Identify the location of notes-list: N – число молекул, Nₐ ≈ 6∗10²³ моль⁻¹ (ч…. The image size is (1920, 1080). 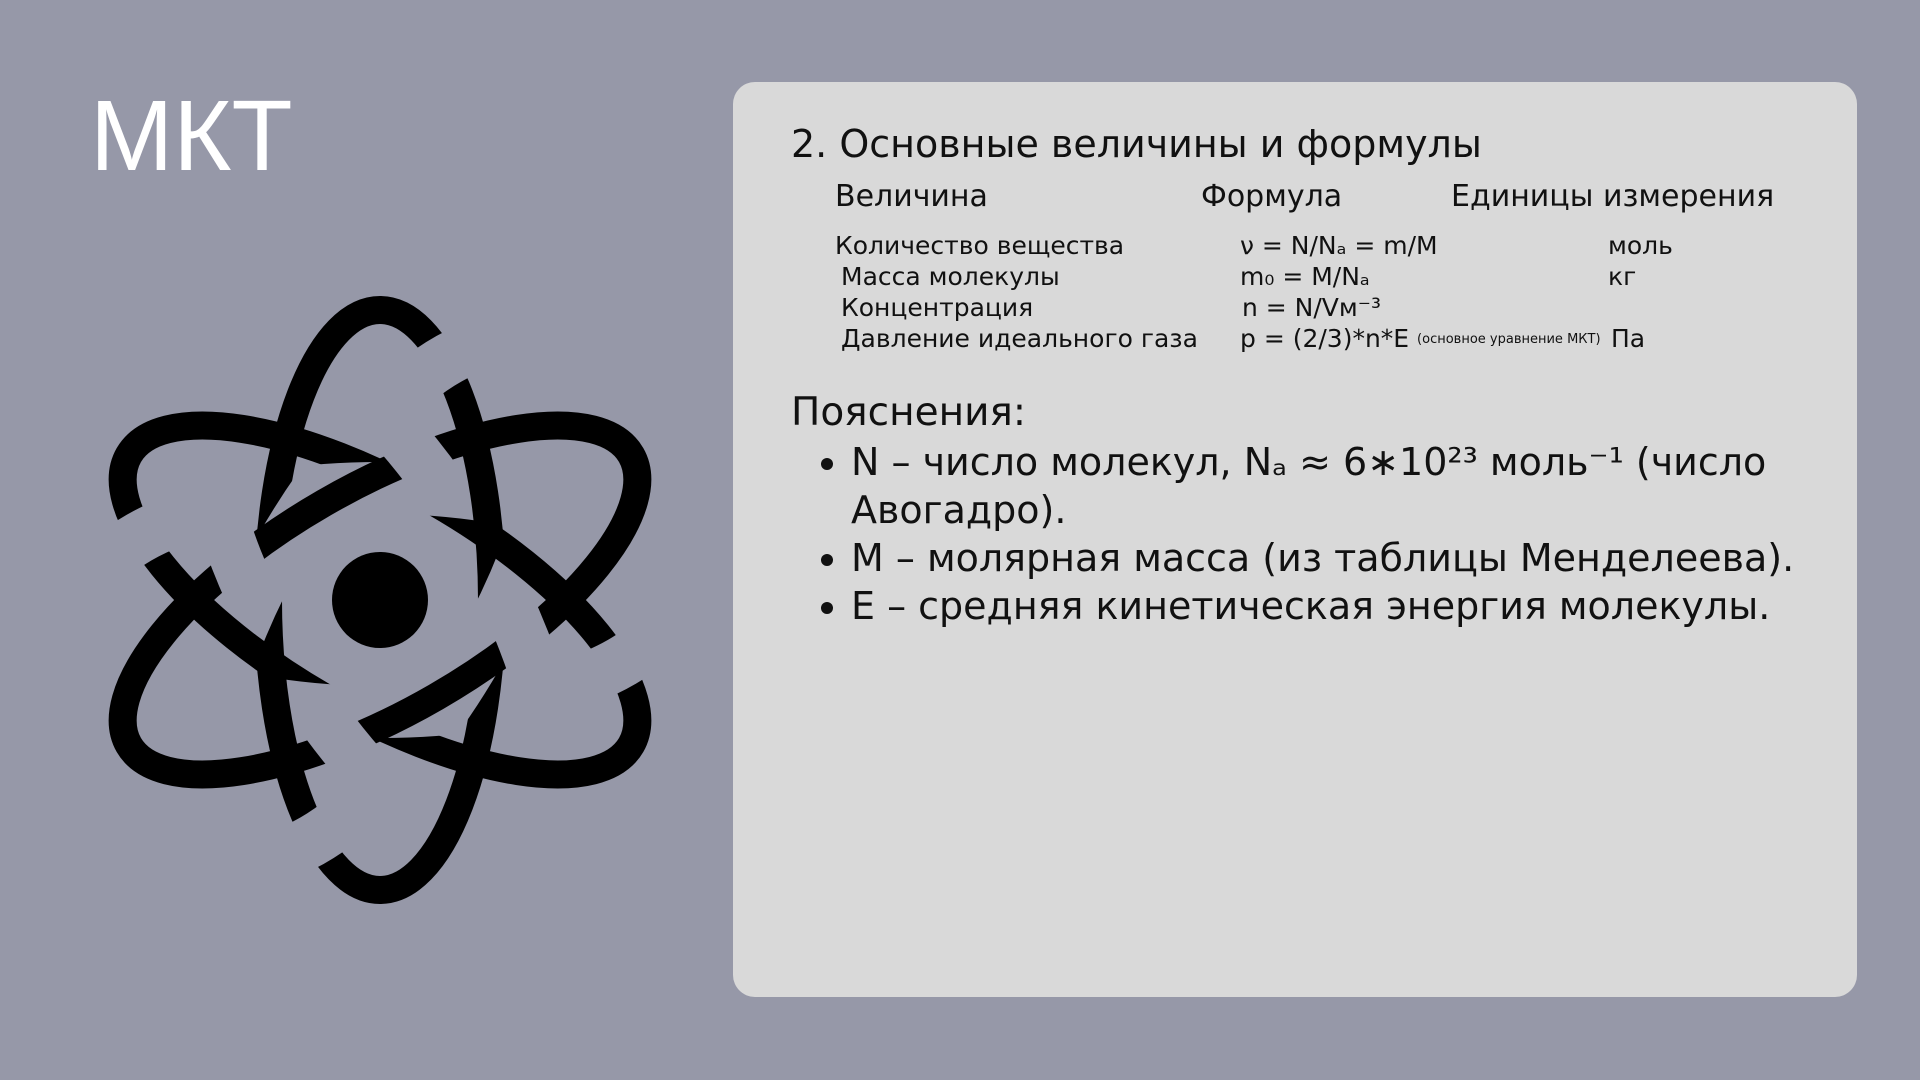
(1311, 534).